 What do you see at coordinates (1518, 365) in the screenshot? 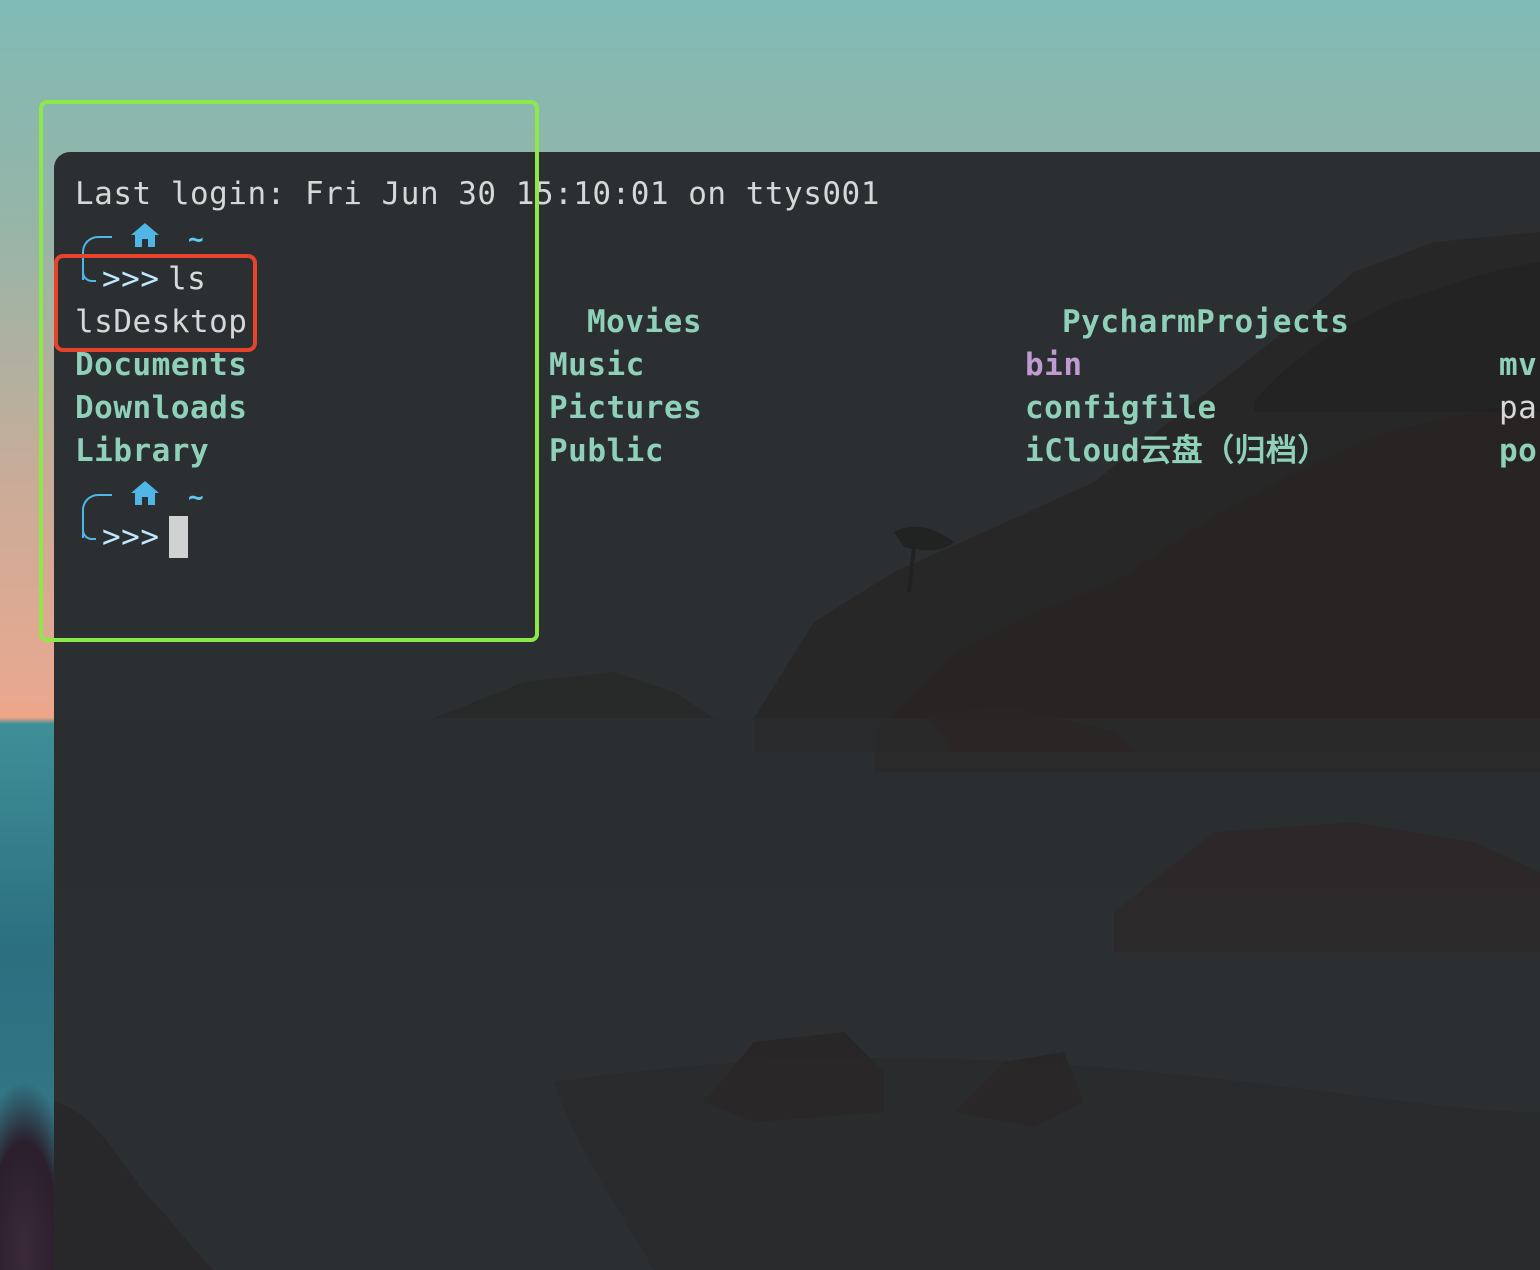
I see `list-item: mv` at bounding box center [1518, 365].